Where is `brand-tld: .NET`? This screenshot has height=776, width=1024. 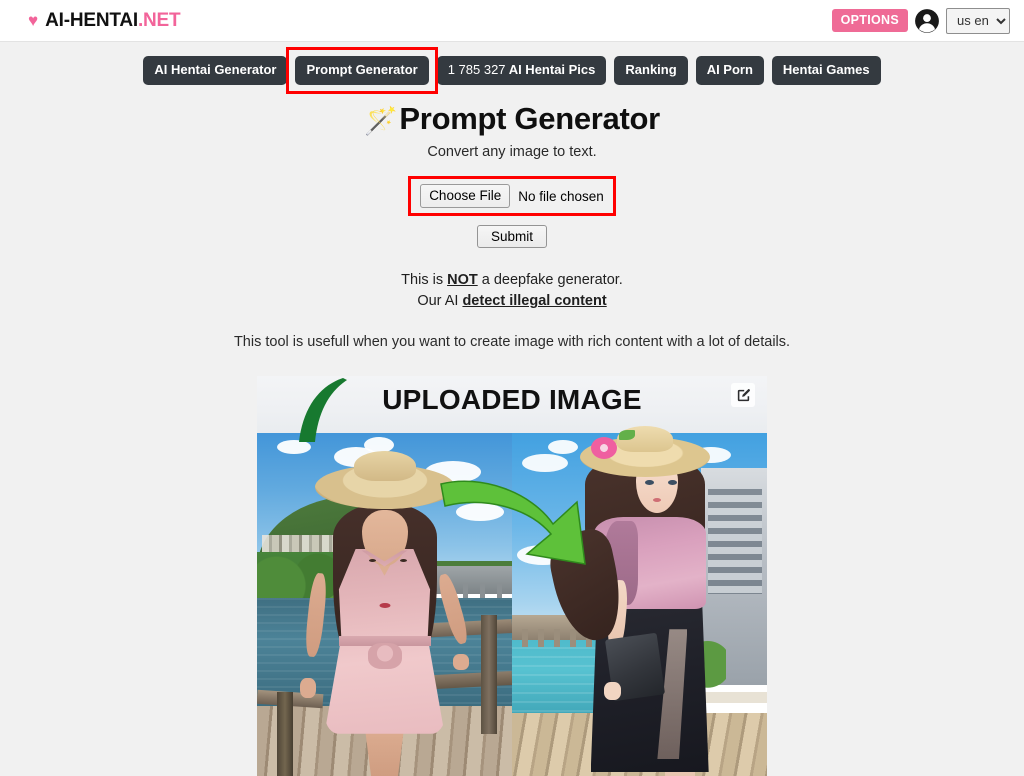 brand-tld: .NET is located at coordinates (159, 20).